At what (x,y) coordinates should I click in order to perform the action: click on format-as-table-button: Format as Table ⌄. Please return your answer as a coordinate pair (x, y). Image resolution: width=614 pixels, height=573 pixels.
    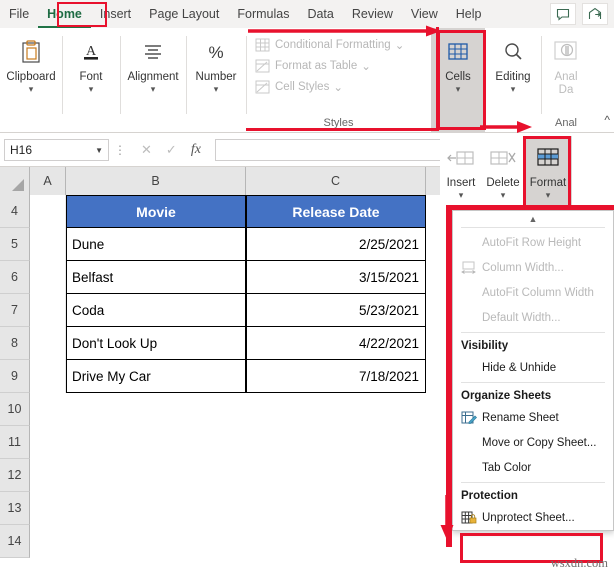
    Looking at the image, I should click on (342, 65).